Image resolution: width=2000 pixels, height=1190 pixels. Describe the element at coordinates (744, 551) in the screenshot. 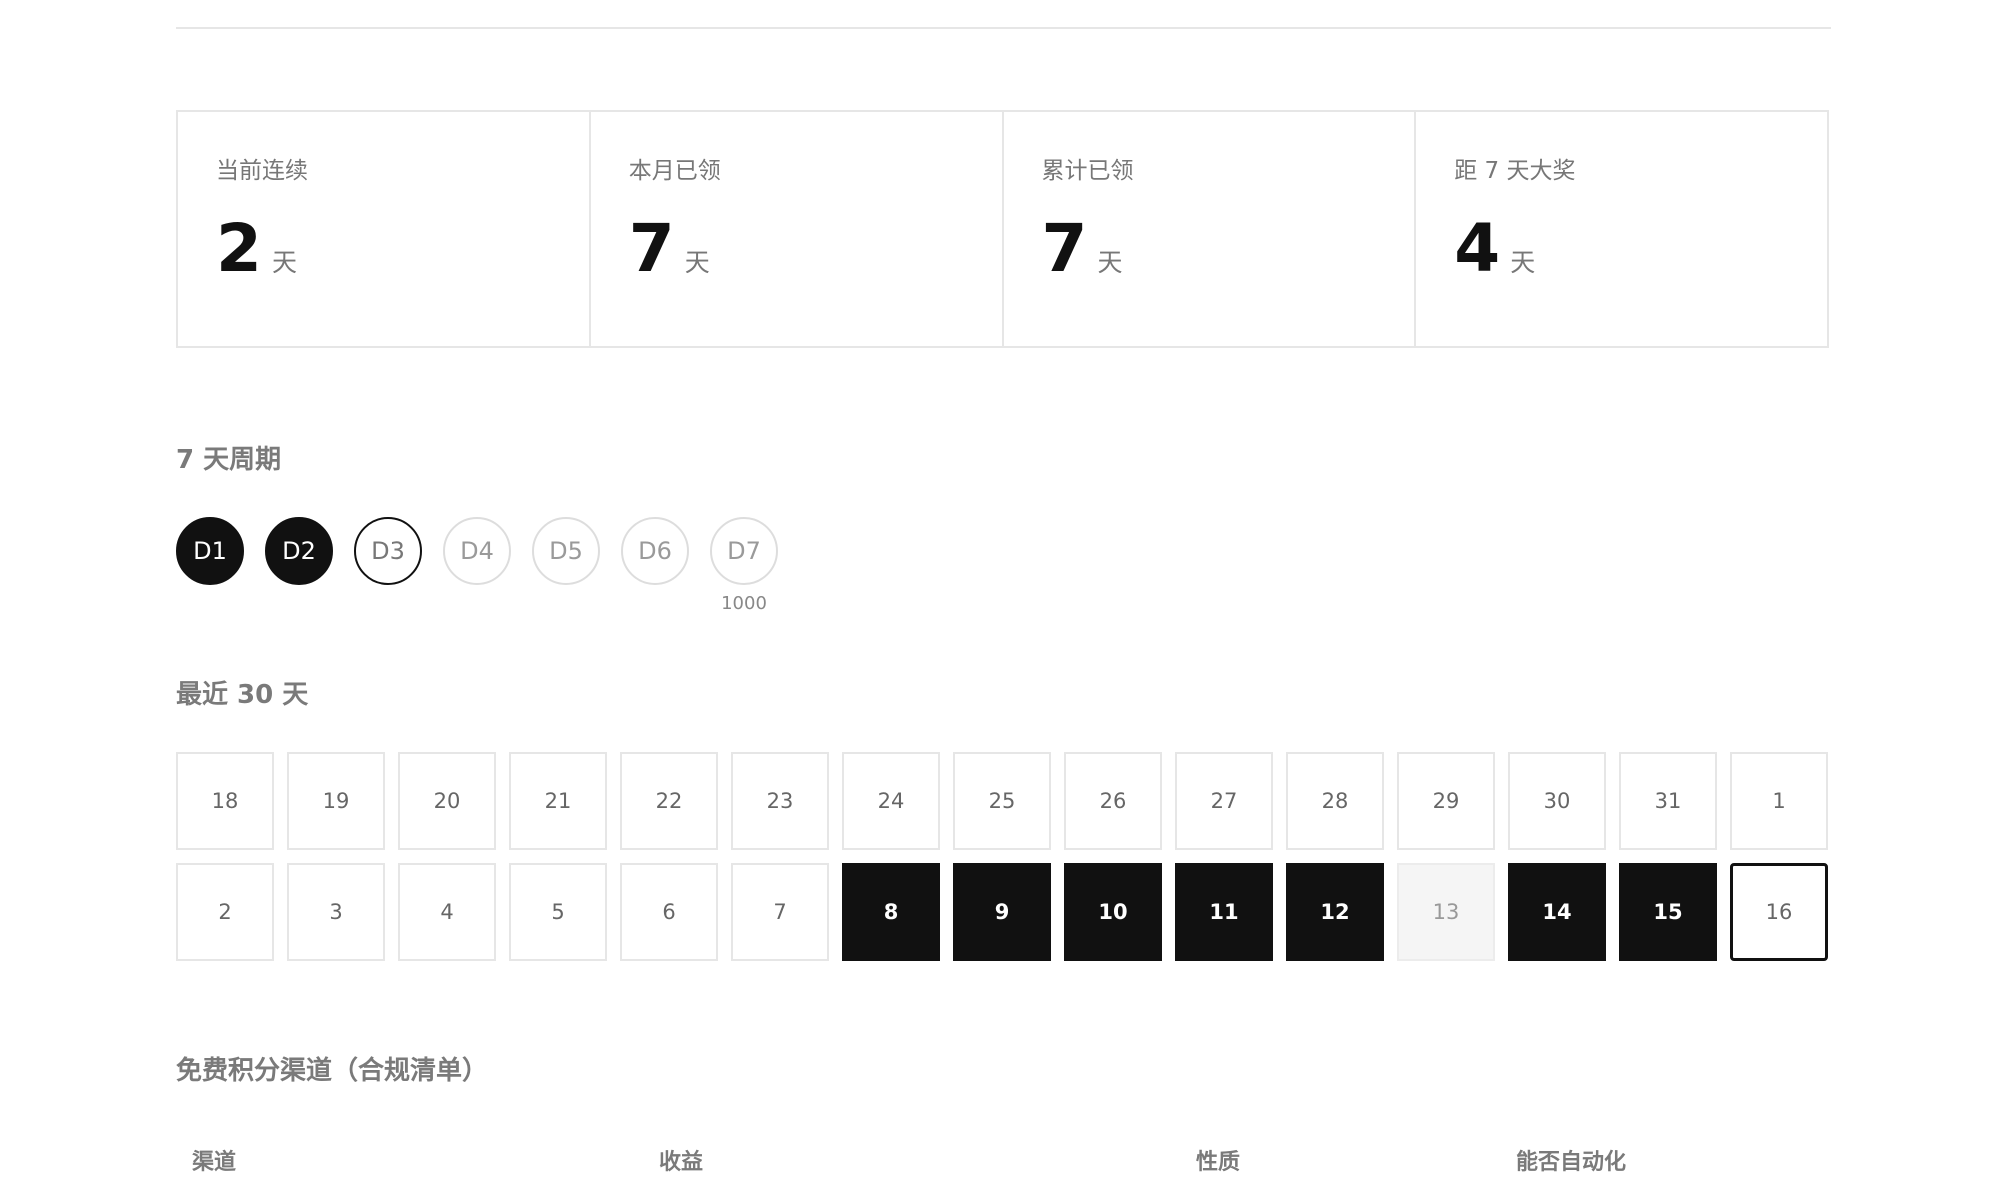

I see `cycle-day-circle: D7` at that location.